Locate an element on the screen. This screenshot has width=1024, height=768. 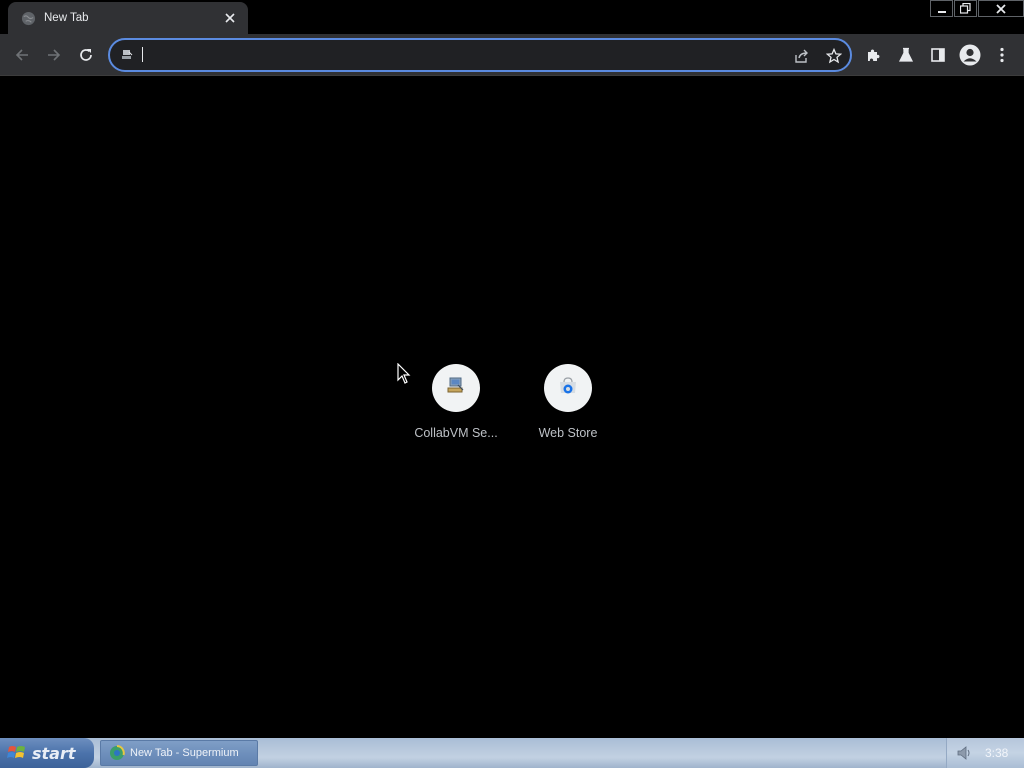
start-button: start is located at coordinates (47, 753).